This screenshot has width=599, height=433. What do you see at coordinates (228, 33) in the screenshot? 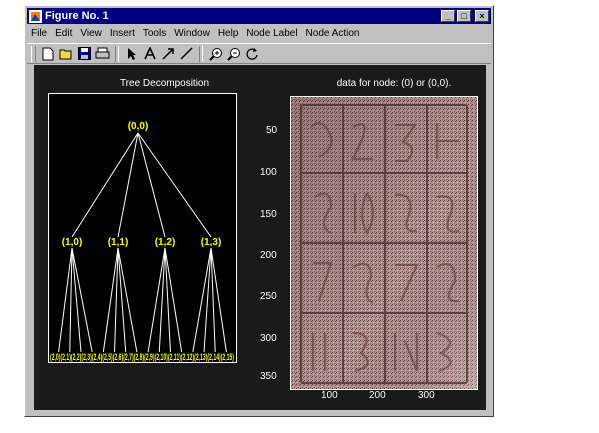
I see `menu-help: Help` at bounding box center [228, 33].